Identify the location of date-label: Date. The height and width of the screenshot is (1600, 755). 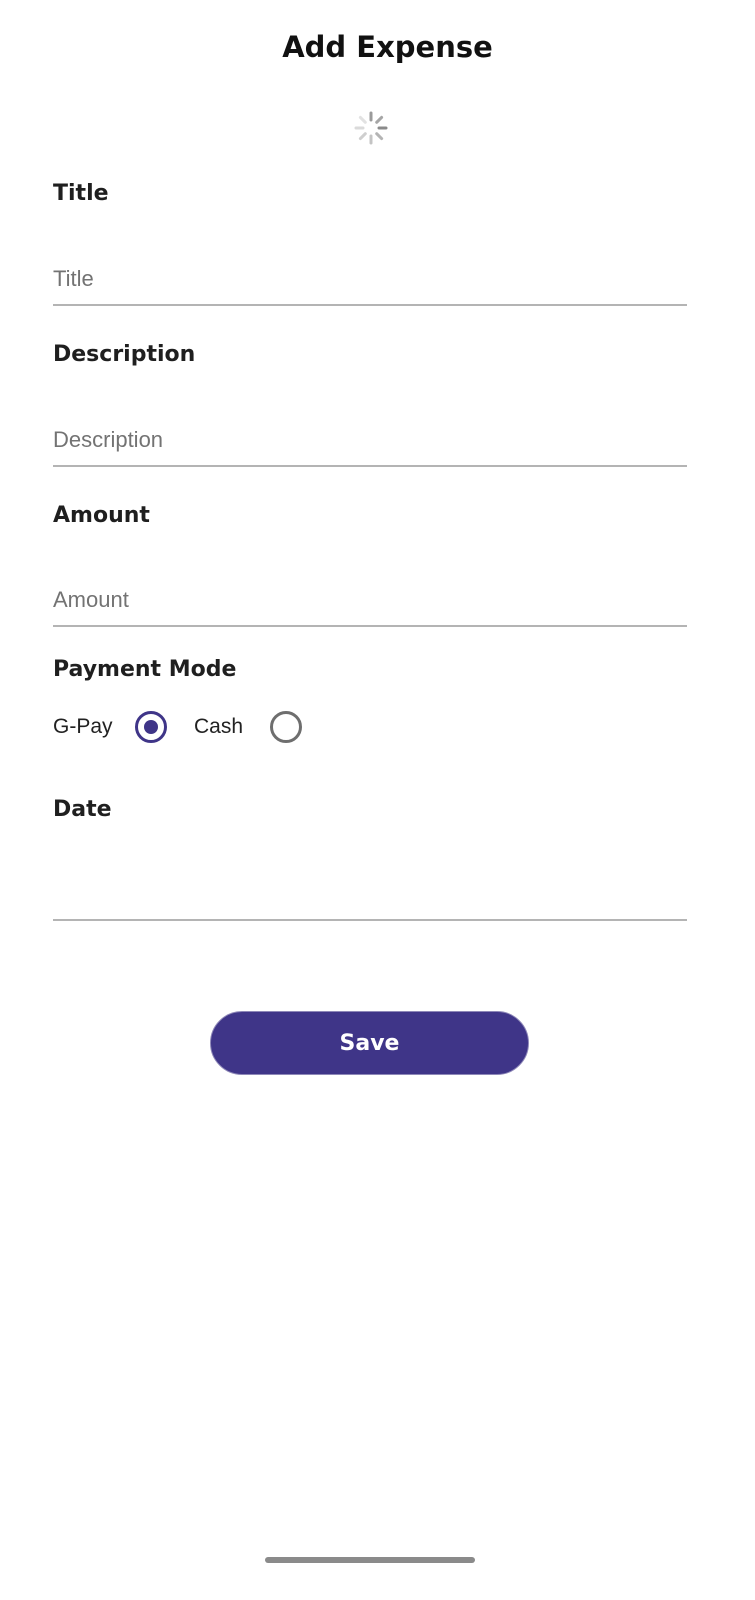
(82, 809).